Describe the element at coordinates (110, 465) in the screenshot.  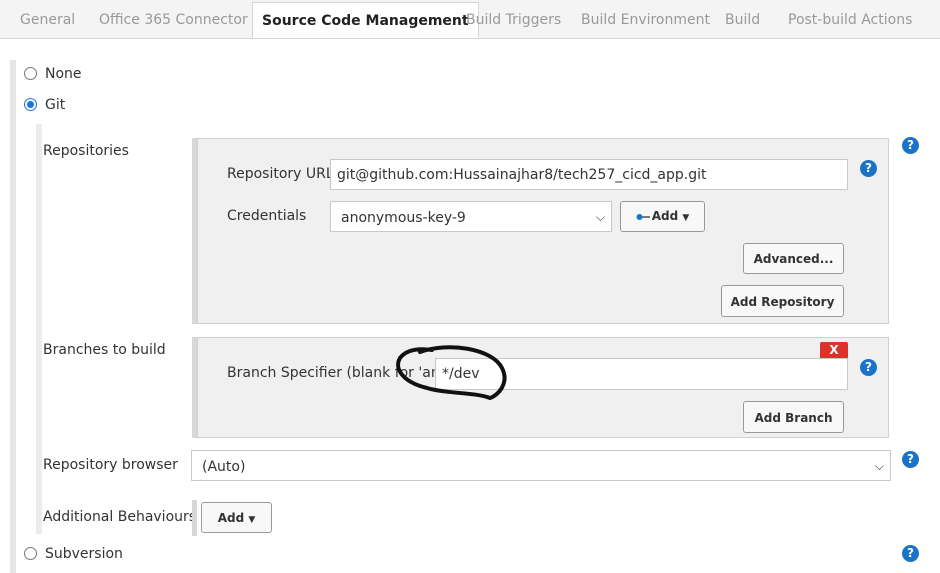
I see `repository-browser-label: Repository browser` at that location.